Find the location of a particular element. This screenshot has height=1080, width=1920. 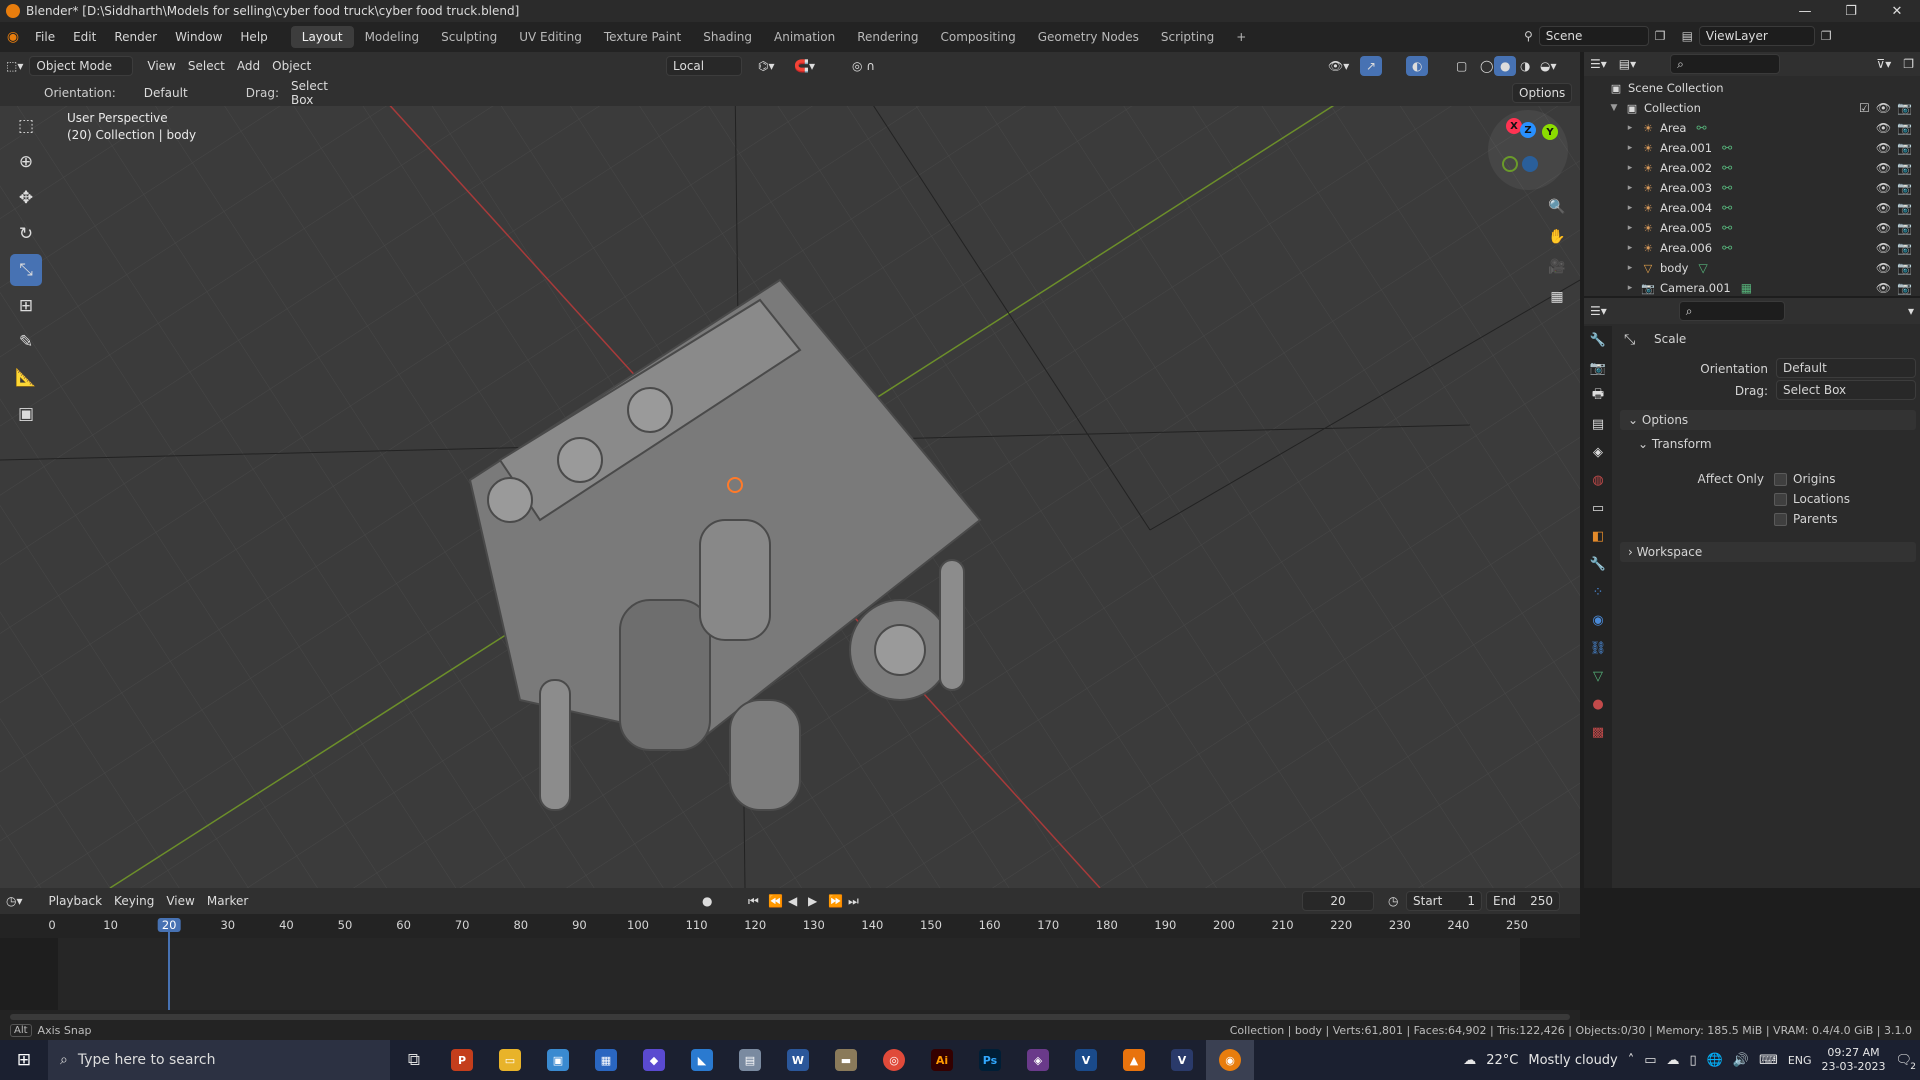

tab-scripting: Scripting is located at coordinates (1187, 37).